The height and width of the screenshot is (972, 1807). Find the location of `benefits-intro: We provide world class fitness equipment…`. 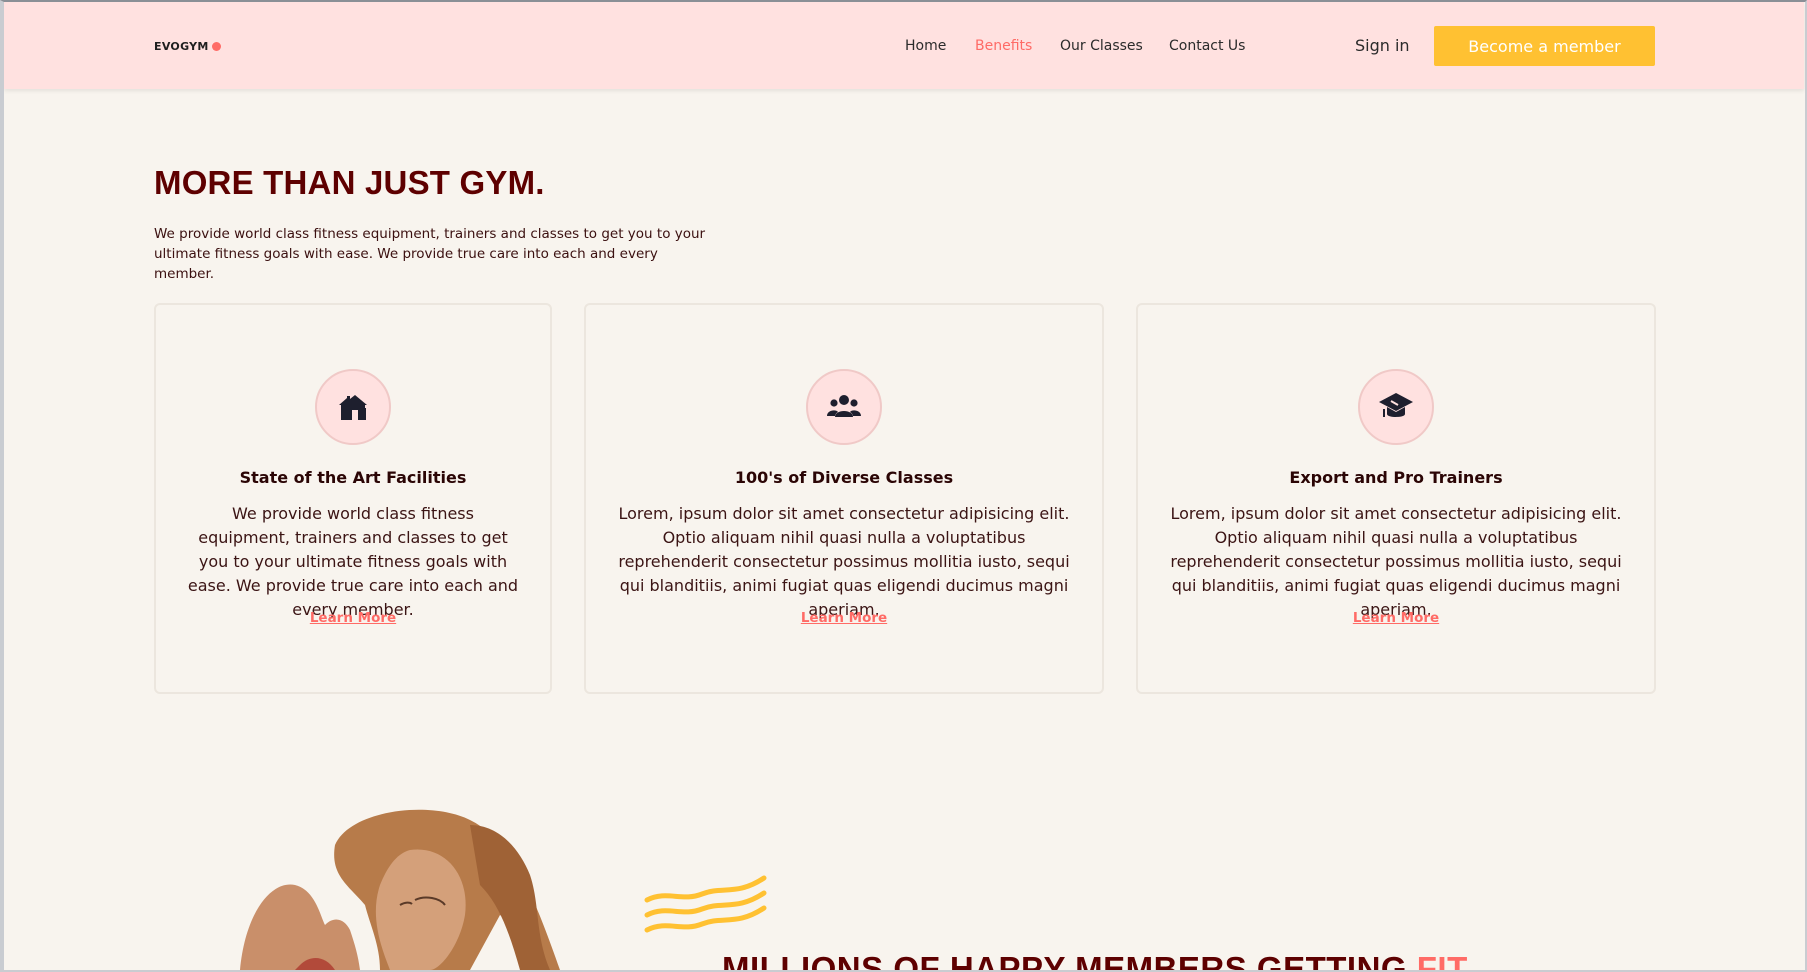

benefits-intro: We provide world class fitness equipment… is located at coordinates (430, 254).